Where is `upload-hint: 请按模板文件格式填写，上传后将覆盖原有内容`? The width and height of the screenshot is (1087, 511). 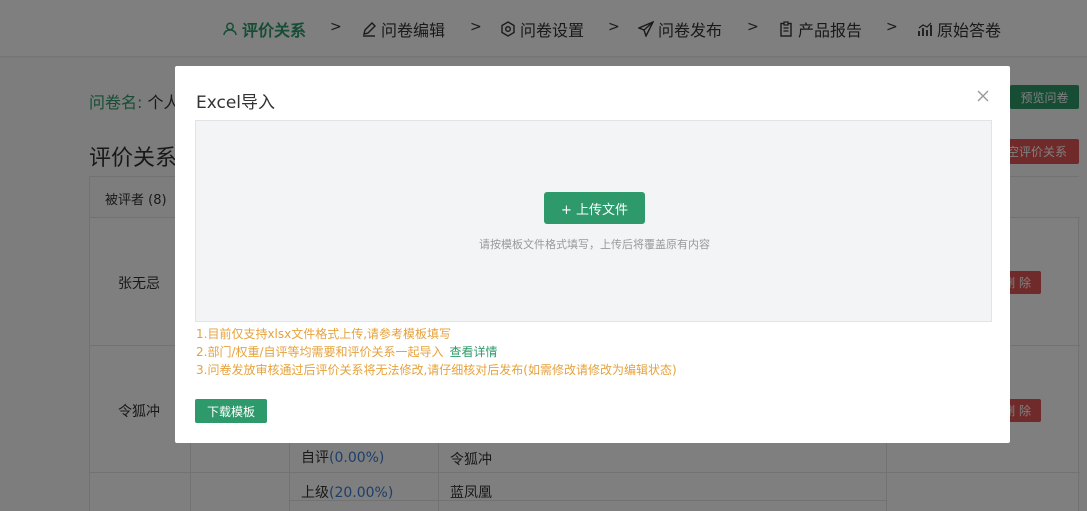
upload-hint: 请按模板文件格式填写，上传后将覆盖原有内容 is located at coordinates (594, 244).